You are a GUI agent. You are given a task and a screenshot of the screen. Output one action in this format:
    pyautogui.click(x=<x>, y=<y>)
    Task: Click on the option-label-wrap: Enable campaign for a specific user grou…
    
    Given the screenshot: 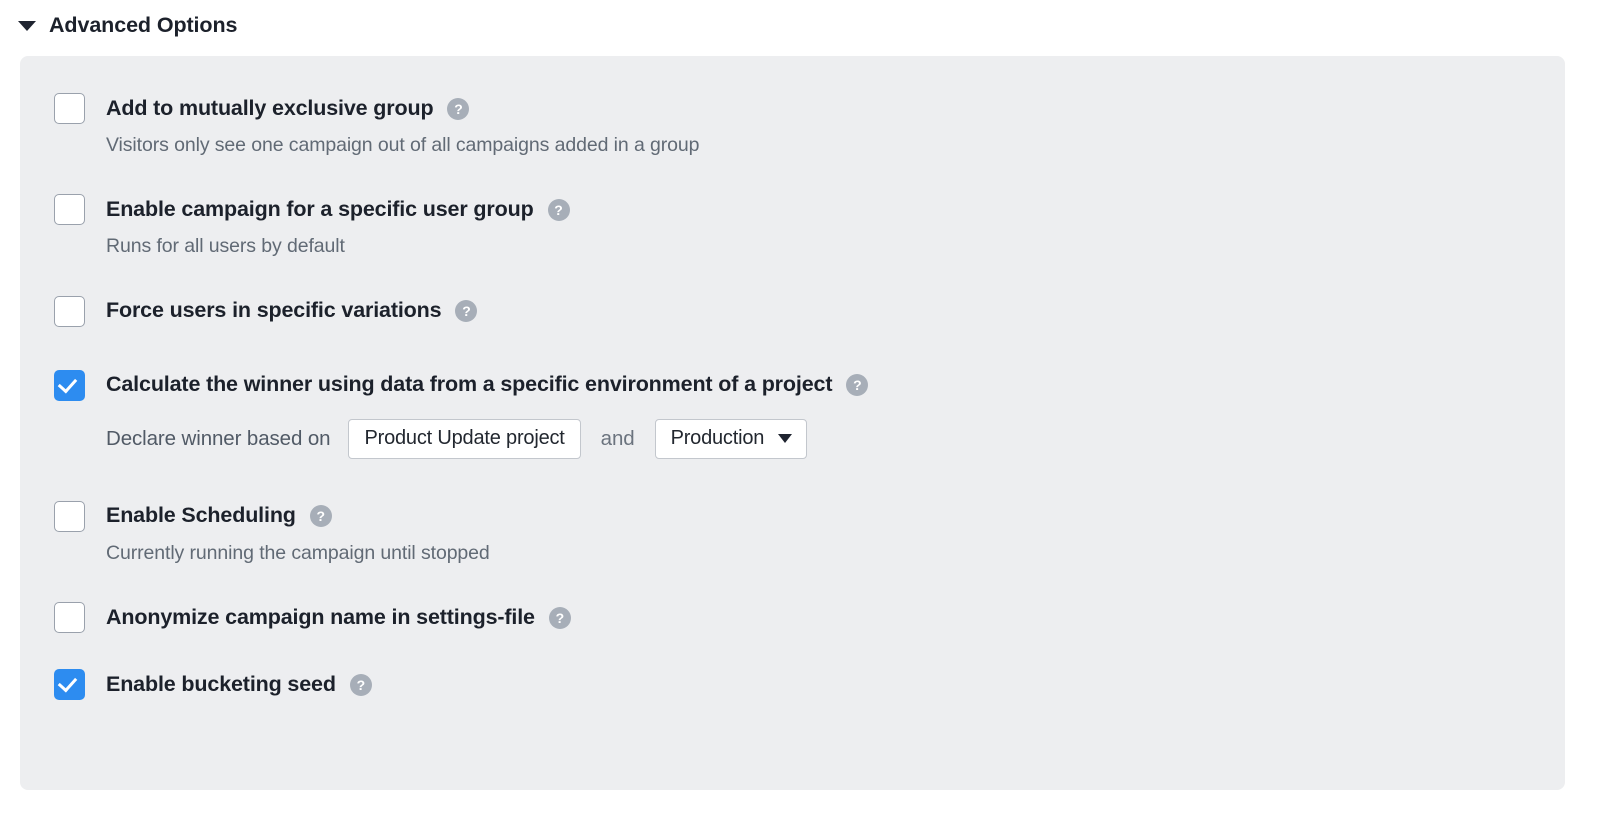 What is the action you would take?
    pyautogui.click(x=338, y=209)
    